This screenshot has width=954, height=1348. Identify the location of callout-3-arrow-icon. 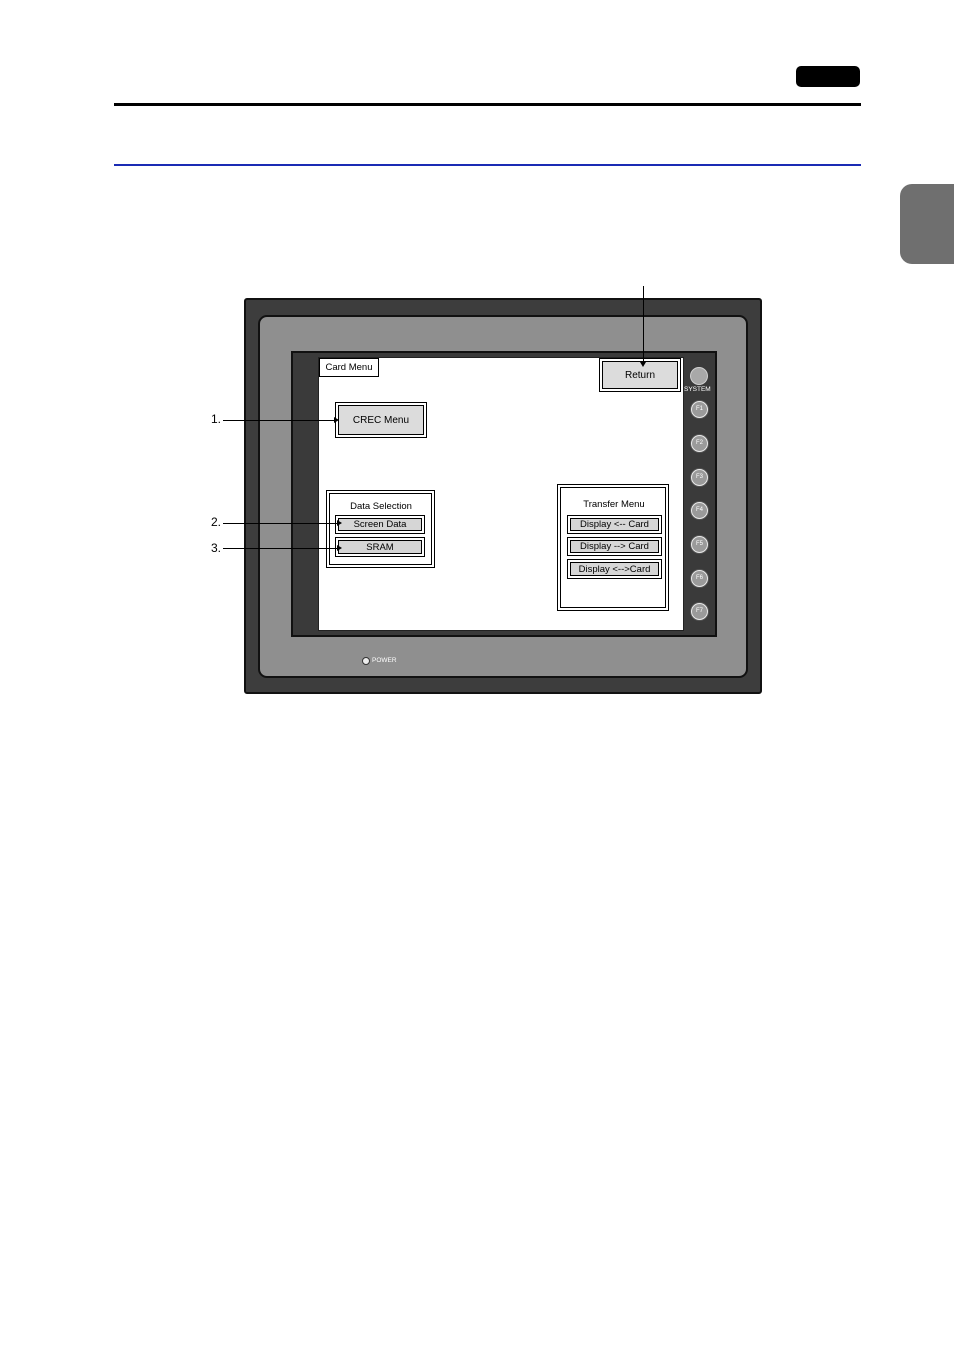
(339, 548).